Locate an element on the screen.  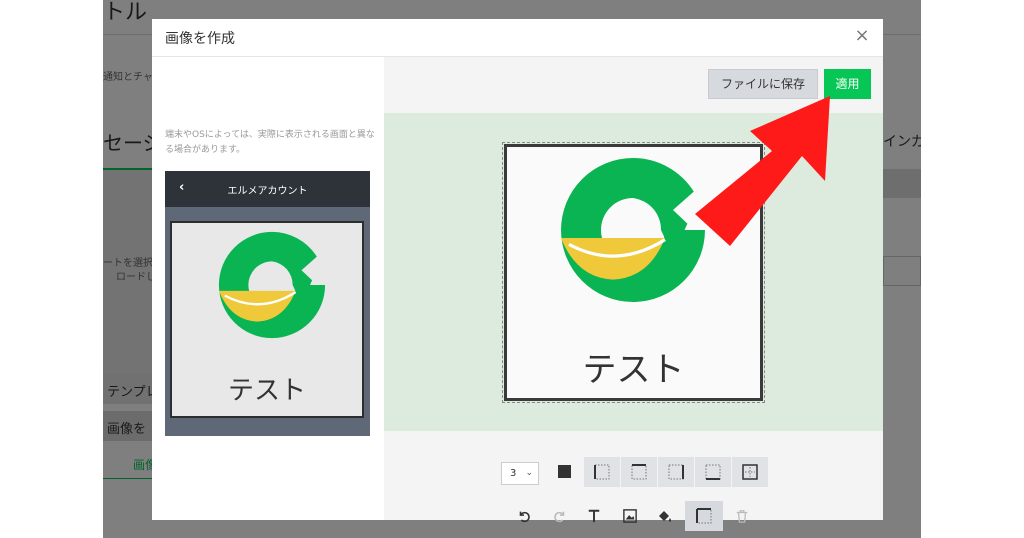
text-tool-button is located at coordinates (594, 516).